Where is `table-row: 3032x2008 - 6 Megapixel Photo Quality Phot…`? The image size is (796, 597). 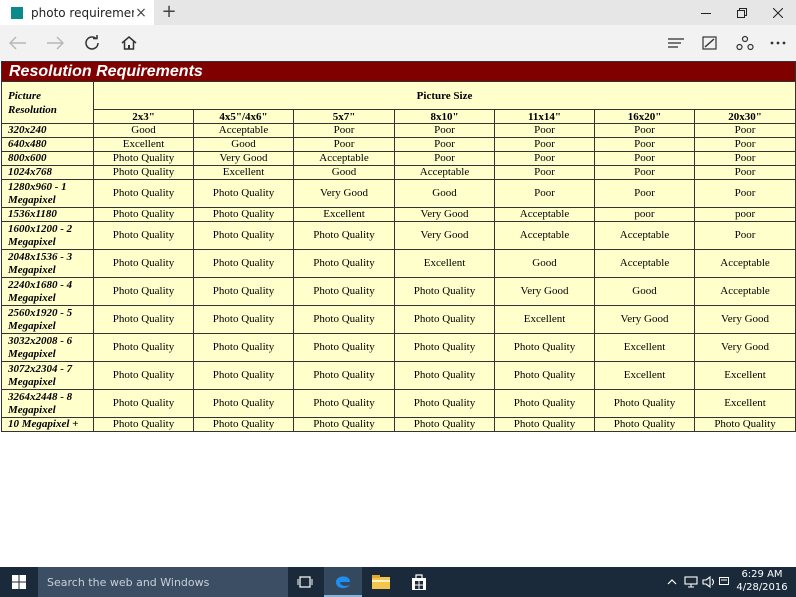
table-row: 3032x2008 - 6 Megapixel Photo Quality Phot… is located at coordinates (398, 347).